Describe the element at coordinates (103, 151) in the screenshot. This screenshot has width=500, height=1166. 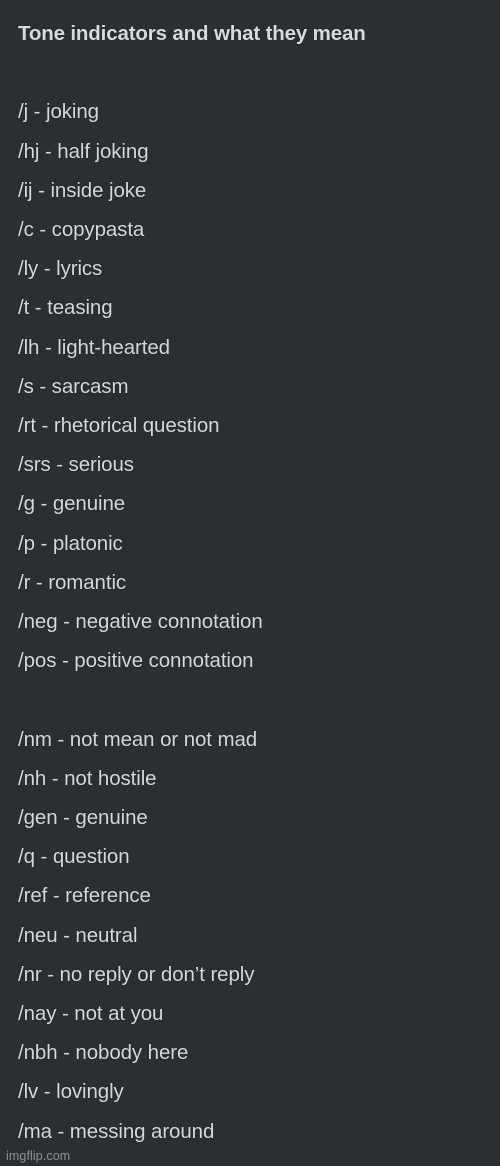
I see `tone-meaning: half joking` at that location.